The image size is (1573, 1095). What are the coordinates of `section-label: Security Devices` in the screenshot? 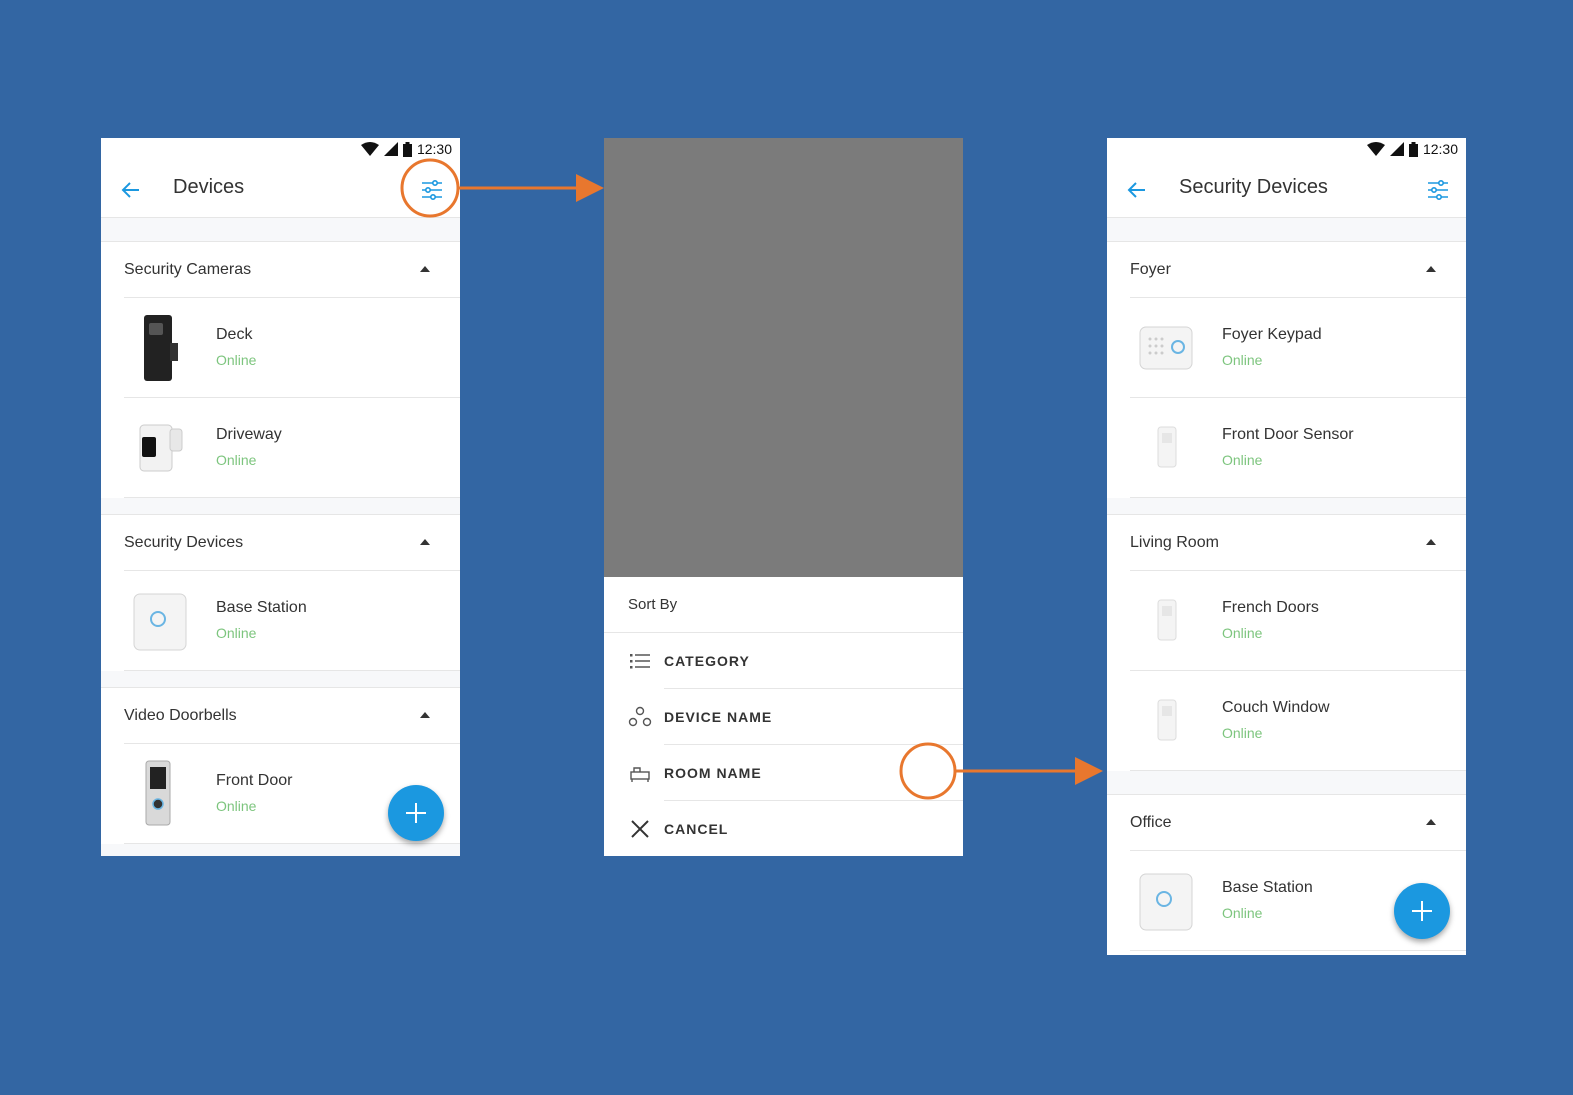 It's located at (184, 542).